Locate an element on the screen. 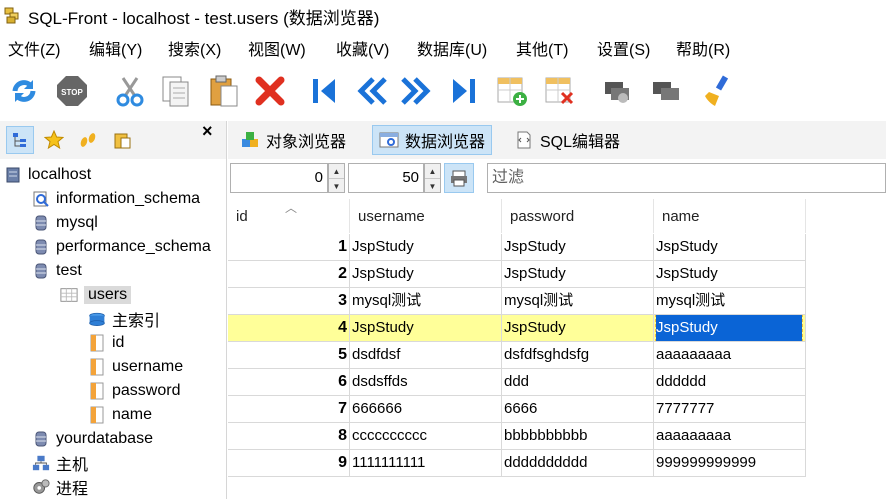  tree-node-mysql: mysql is located at coordinates (65, 223).